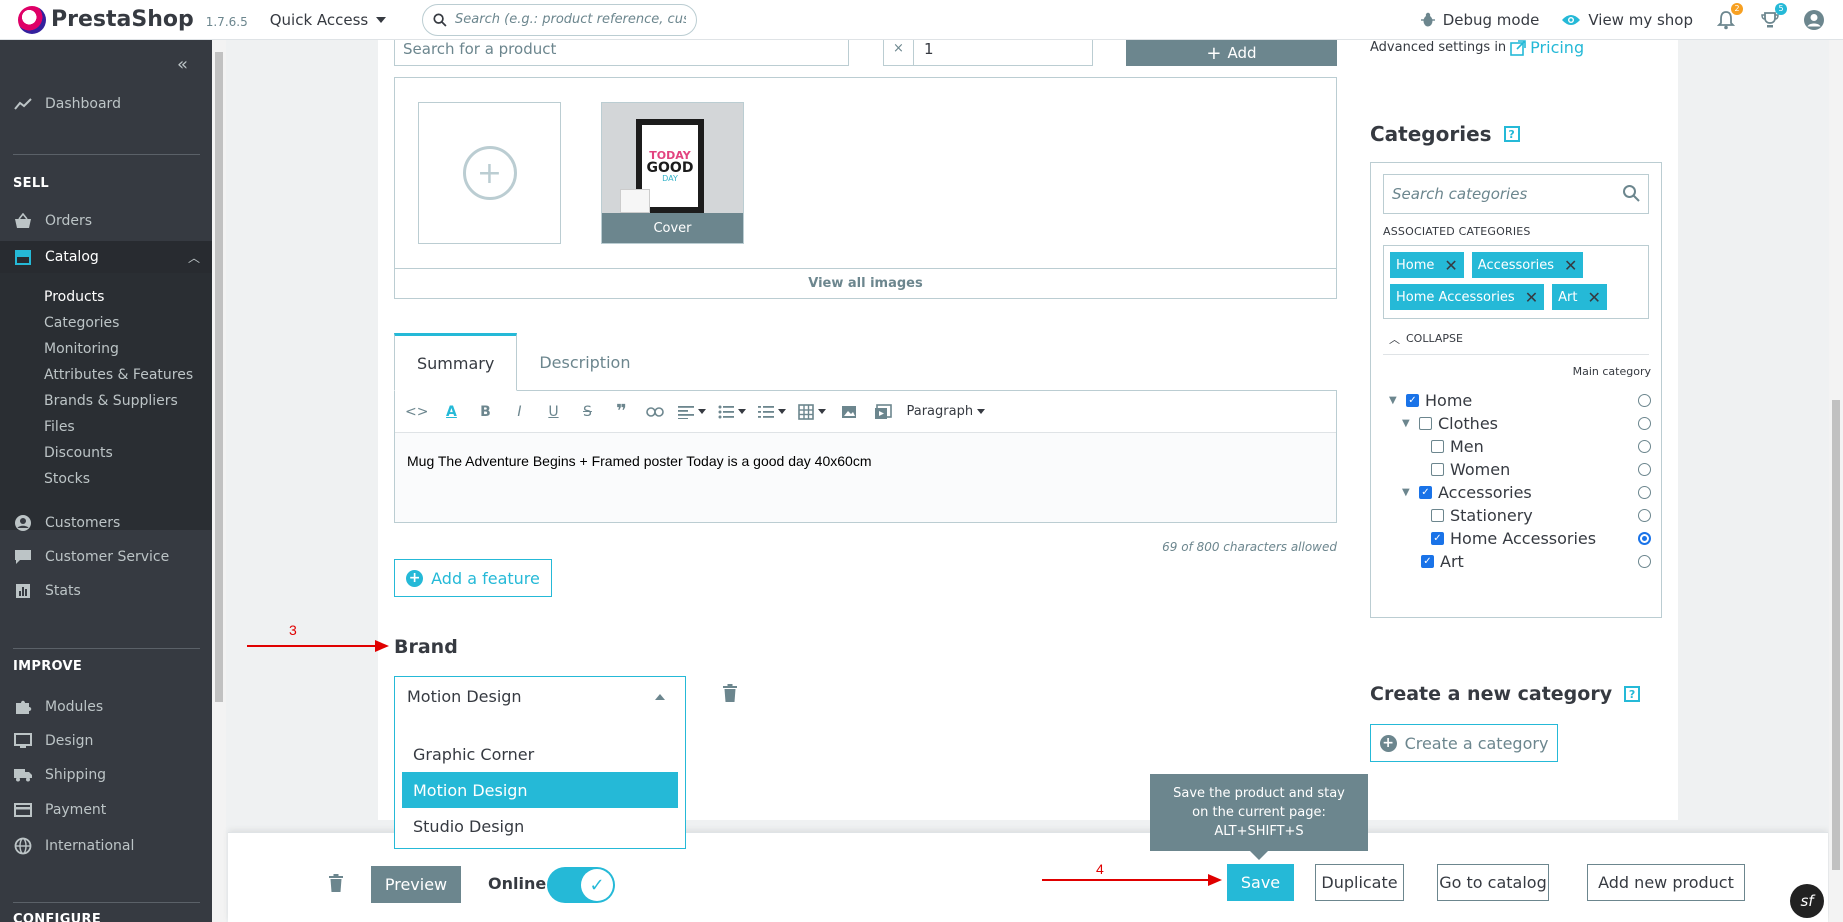 This screenshot has width=1843, height=922. What do you see at coordinates (1493, 882) in the screenshot?
I see `go-to-catalog-button: Go to catalog` at bounding box center [1493, 882].